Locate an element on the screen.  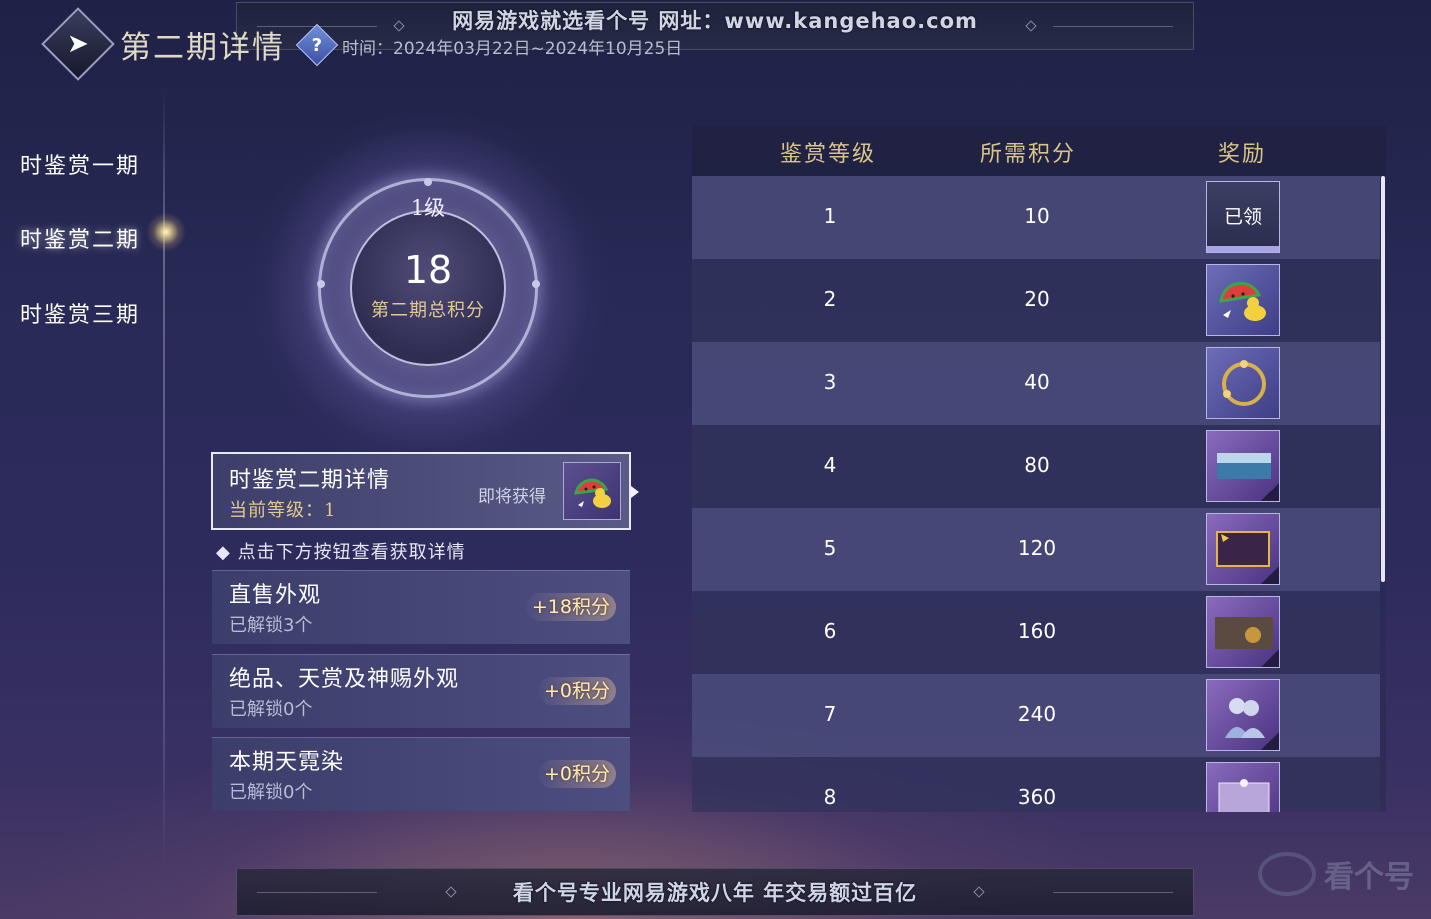
sidebar-item-period-3: 时鉴赏三期 is located at coordinates (80, 313).